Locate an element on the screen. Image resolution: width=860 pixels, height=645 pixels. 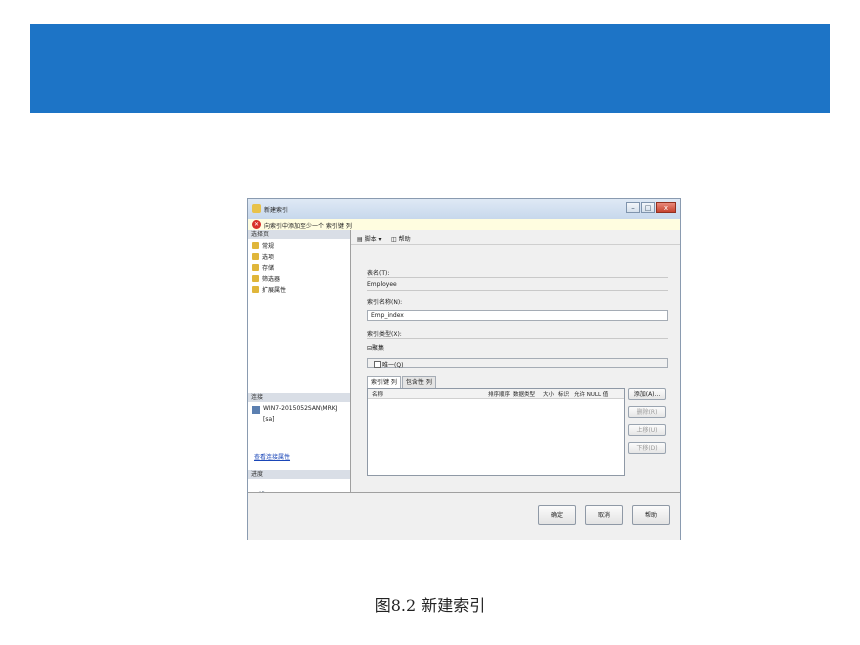
tab-included-columns: 包含性 列 is located at coordinates (418, 382).